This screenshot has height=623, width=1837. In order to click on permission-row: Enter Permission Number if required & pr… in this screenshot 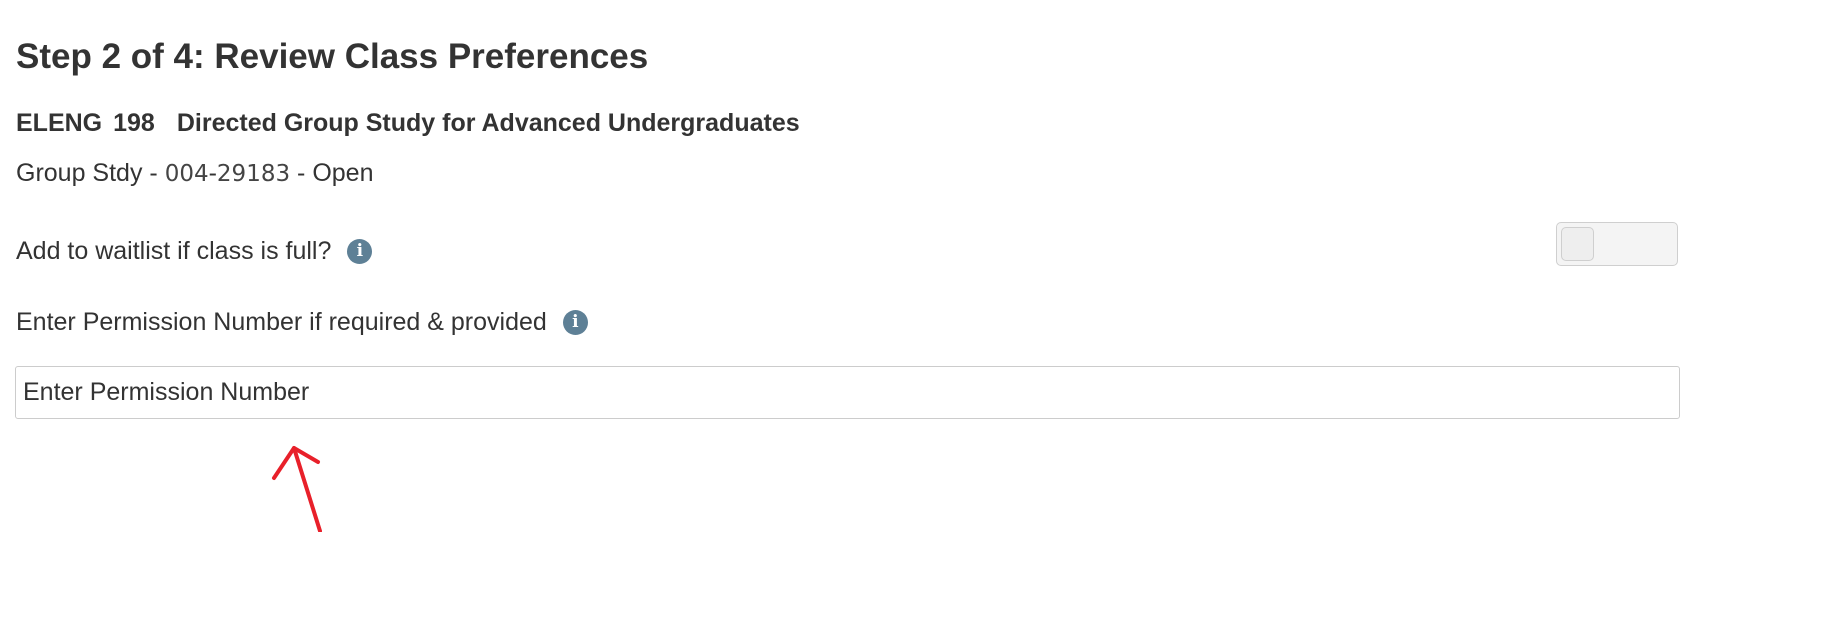, I will do `click(302, 322)`.